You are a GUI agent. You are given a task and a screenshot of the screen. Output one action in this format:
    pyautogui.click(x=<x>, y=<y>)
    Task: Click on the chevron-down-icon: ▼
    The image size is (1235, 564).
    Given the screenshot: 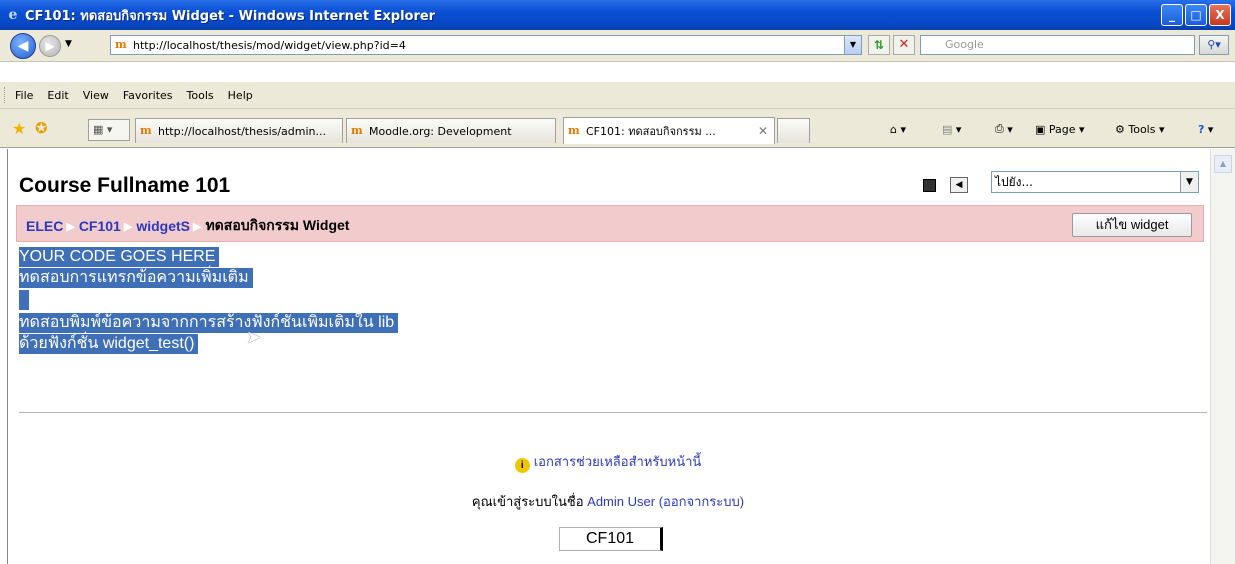 What is the action you would take?
    pyautogui.click(x=1189, y=182)
    